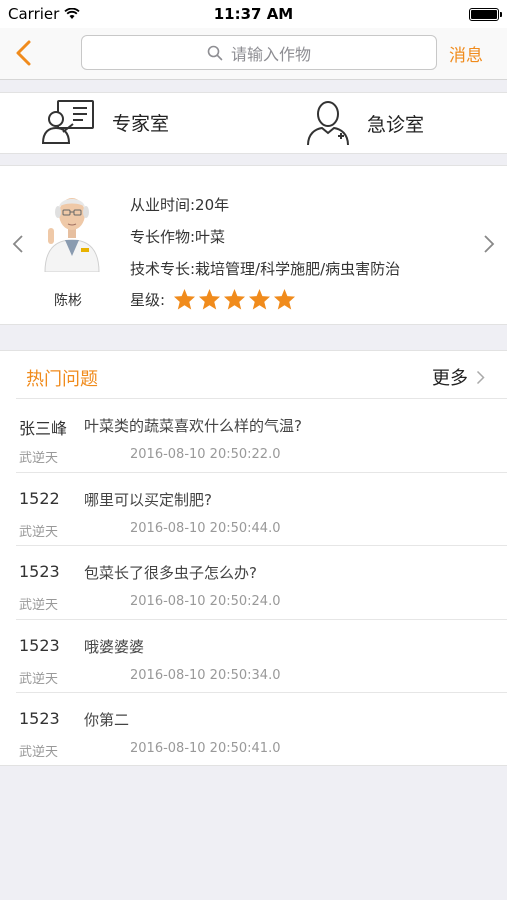 The width and height of the screenshot is (507, 900). I want to click on emergency-room-button: 急诊室, so click(364, 123).